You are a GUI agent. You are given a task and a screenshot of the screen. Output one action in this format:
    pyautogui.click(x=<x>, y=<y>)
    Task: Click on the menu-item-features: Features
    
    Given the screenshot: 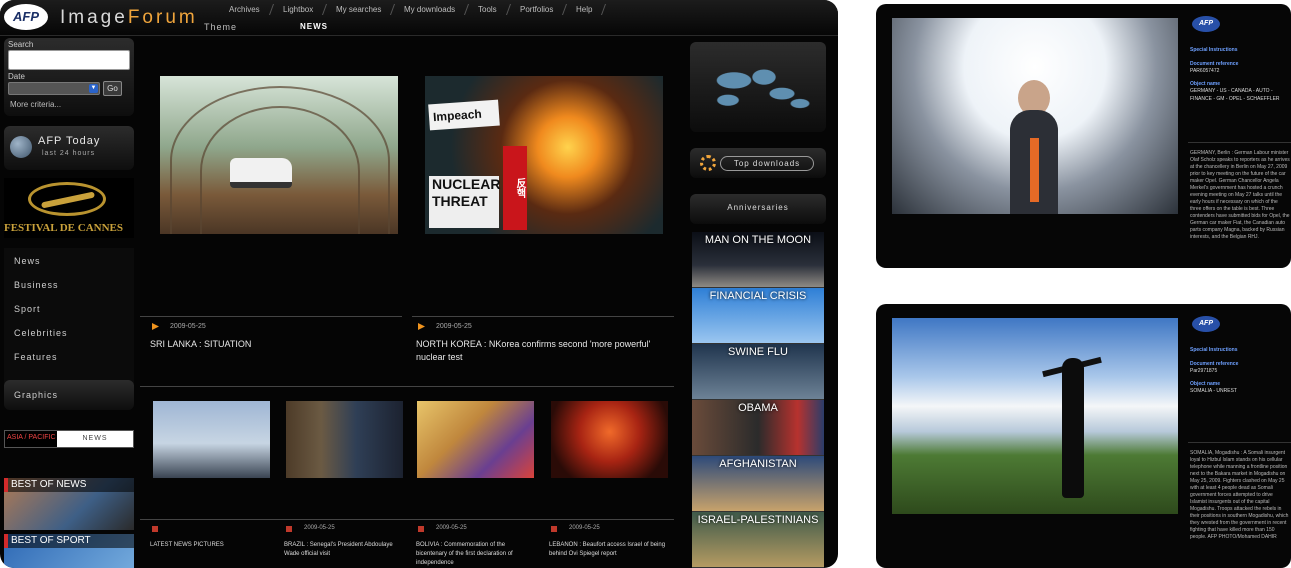 What is the action you would take?
    pyautogui.click(x=36, y=357)
    